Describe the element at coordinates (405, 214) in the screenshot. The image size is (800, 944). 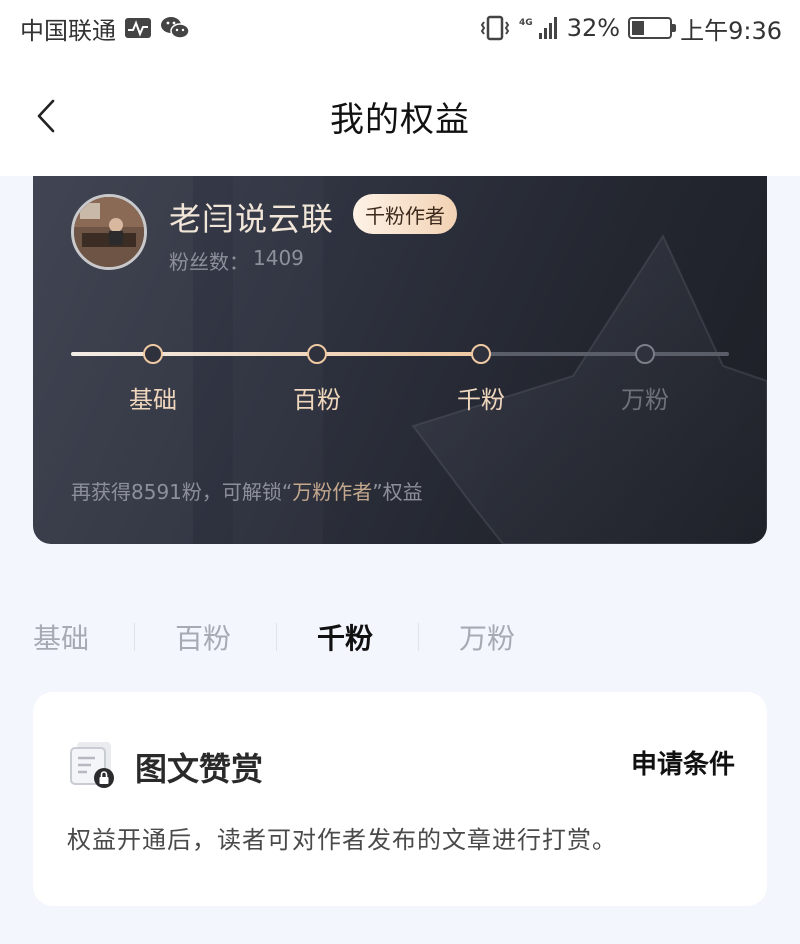
I see `author-level-badge: 千粉作者` at that location.